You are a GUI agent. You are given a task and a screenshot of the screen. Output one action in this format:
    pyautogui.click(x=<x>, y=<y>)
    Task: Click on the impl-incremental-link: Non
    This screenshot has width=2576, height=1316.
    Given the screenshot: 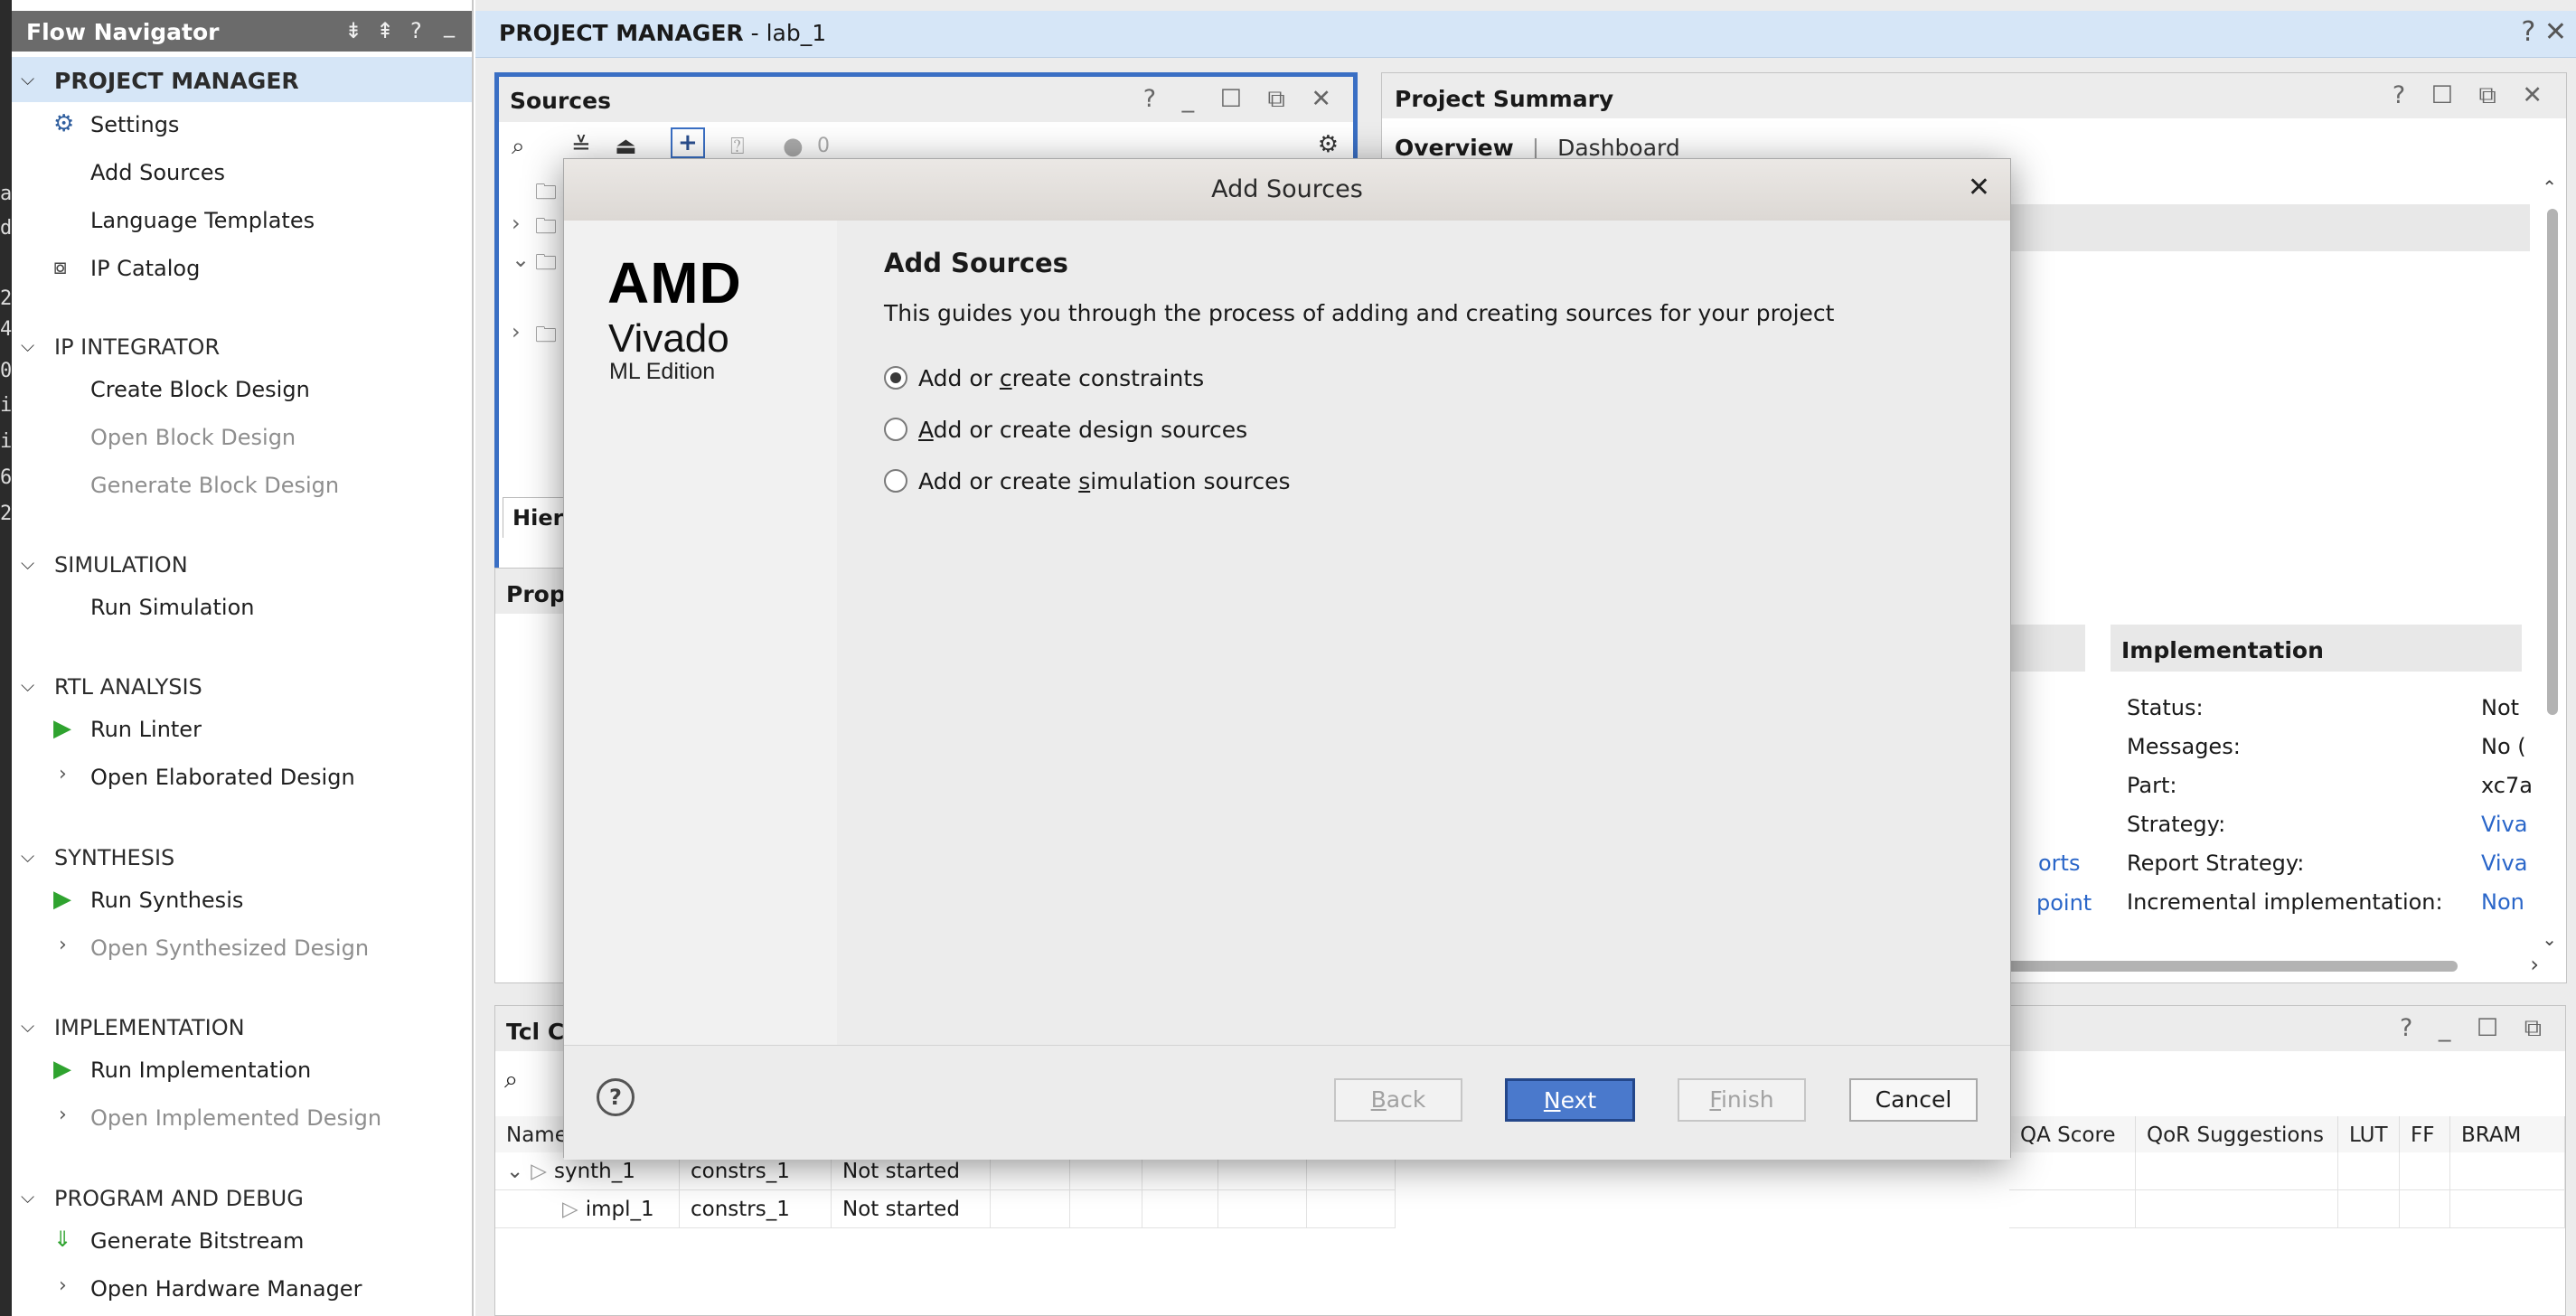 What is the action you would take?
    pyautogui.click(x=2502, y=902)
    